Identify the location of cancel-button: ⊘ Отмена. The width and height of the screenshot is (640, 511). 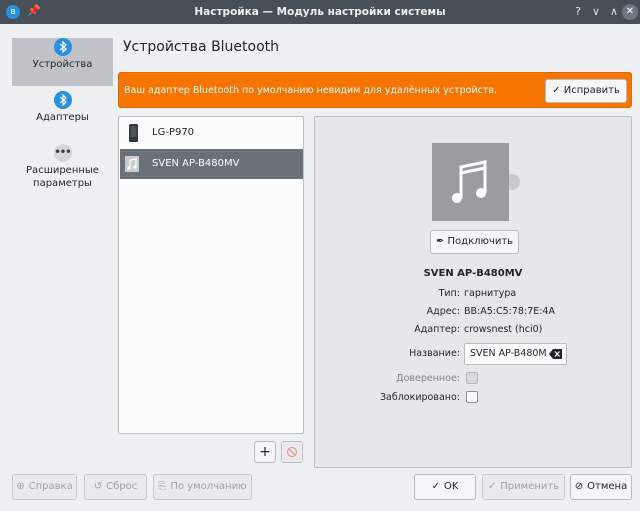
(601, 487).